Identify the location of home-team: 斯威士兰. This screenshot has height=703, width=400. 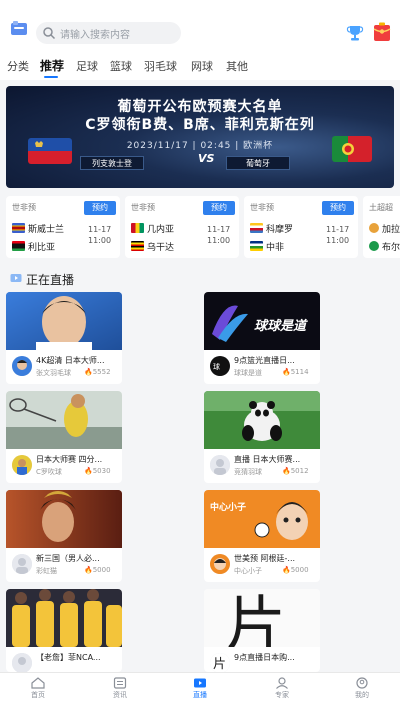
(38, 228).